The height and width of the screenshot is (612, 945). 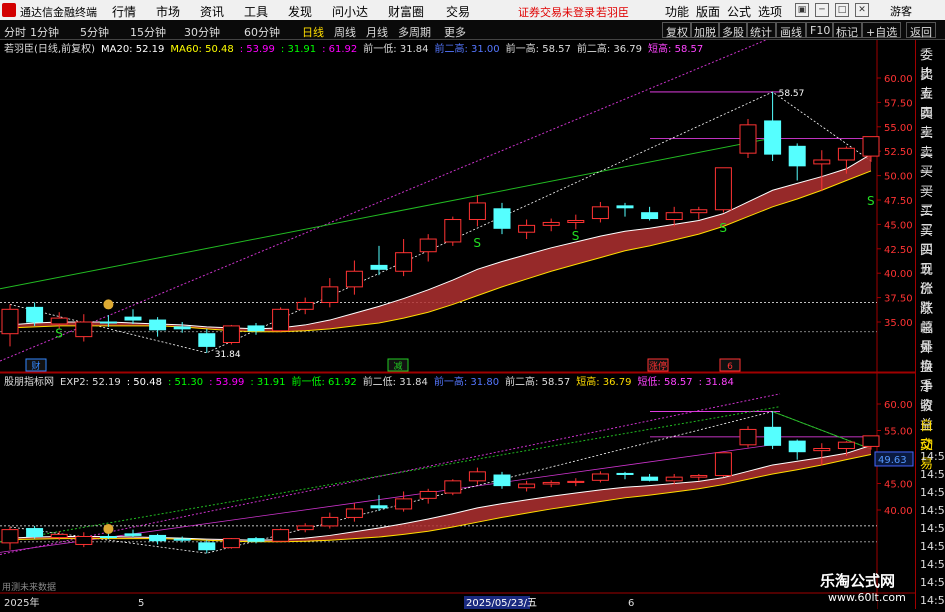 What do you see at coordinates (677, 11) in the screenshot?
I see `menu-gongneng: 功能` at bounding box center [677, 11].